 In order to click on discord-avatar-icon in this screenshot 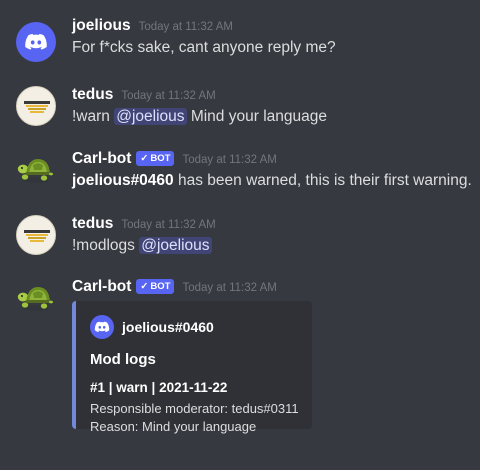, I will do `click(36, 42)`.